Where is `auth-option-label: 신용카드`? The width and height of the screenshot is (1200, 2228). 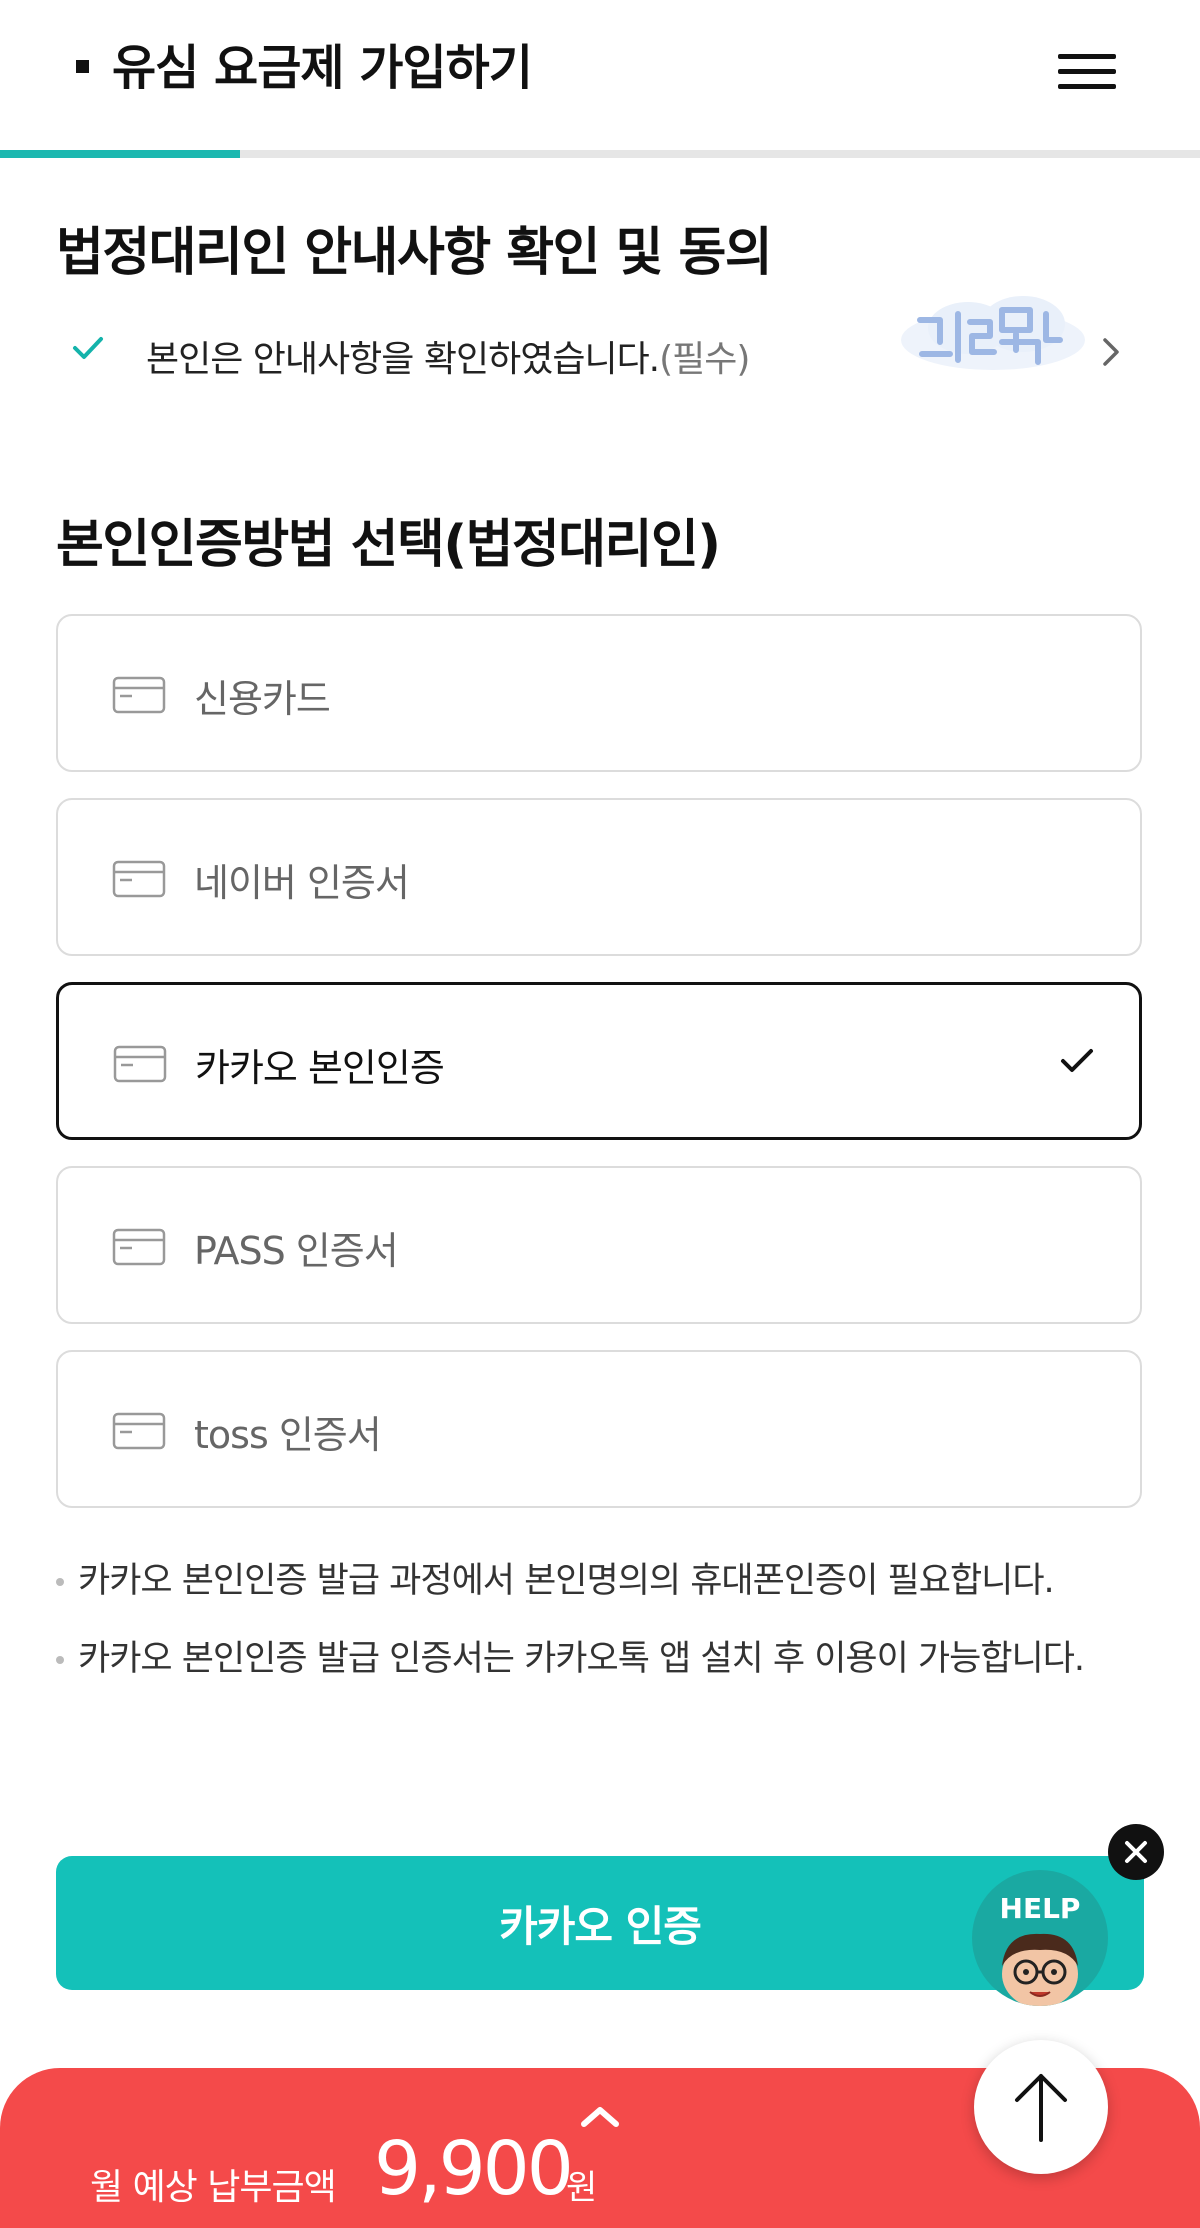 auth-option-label: 신용카드 is located at coordinates (262, 699).